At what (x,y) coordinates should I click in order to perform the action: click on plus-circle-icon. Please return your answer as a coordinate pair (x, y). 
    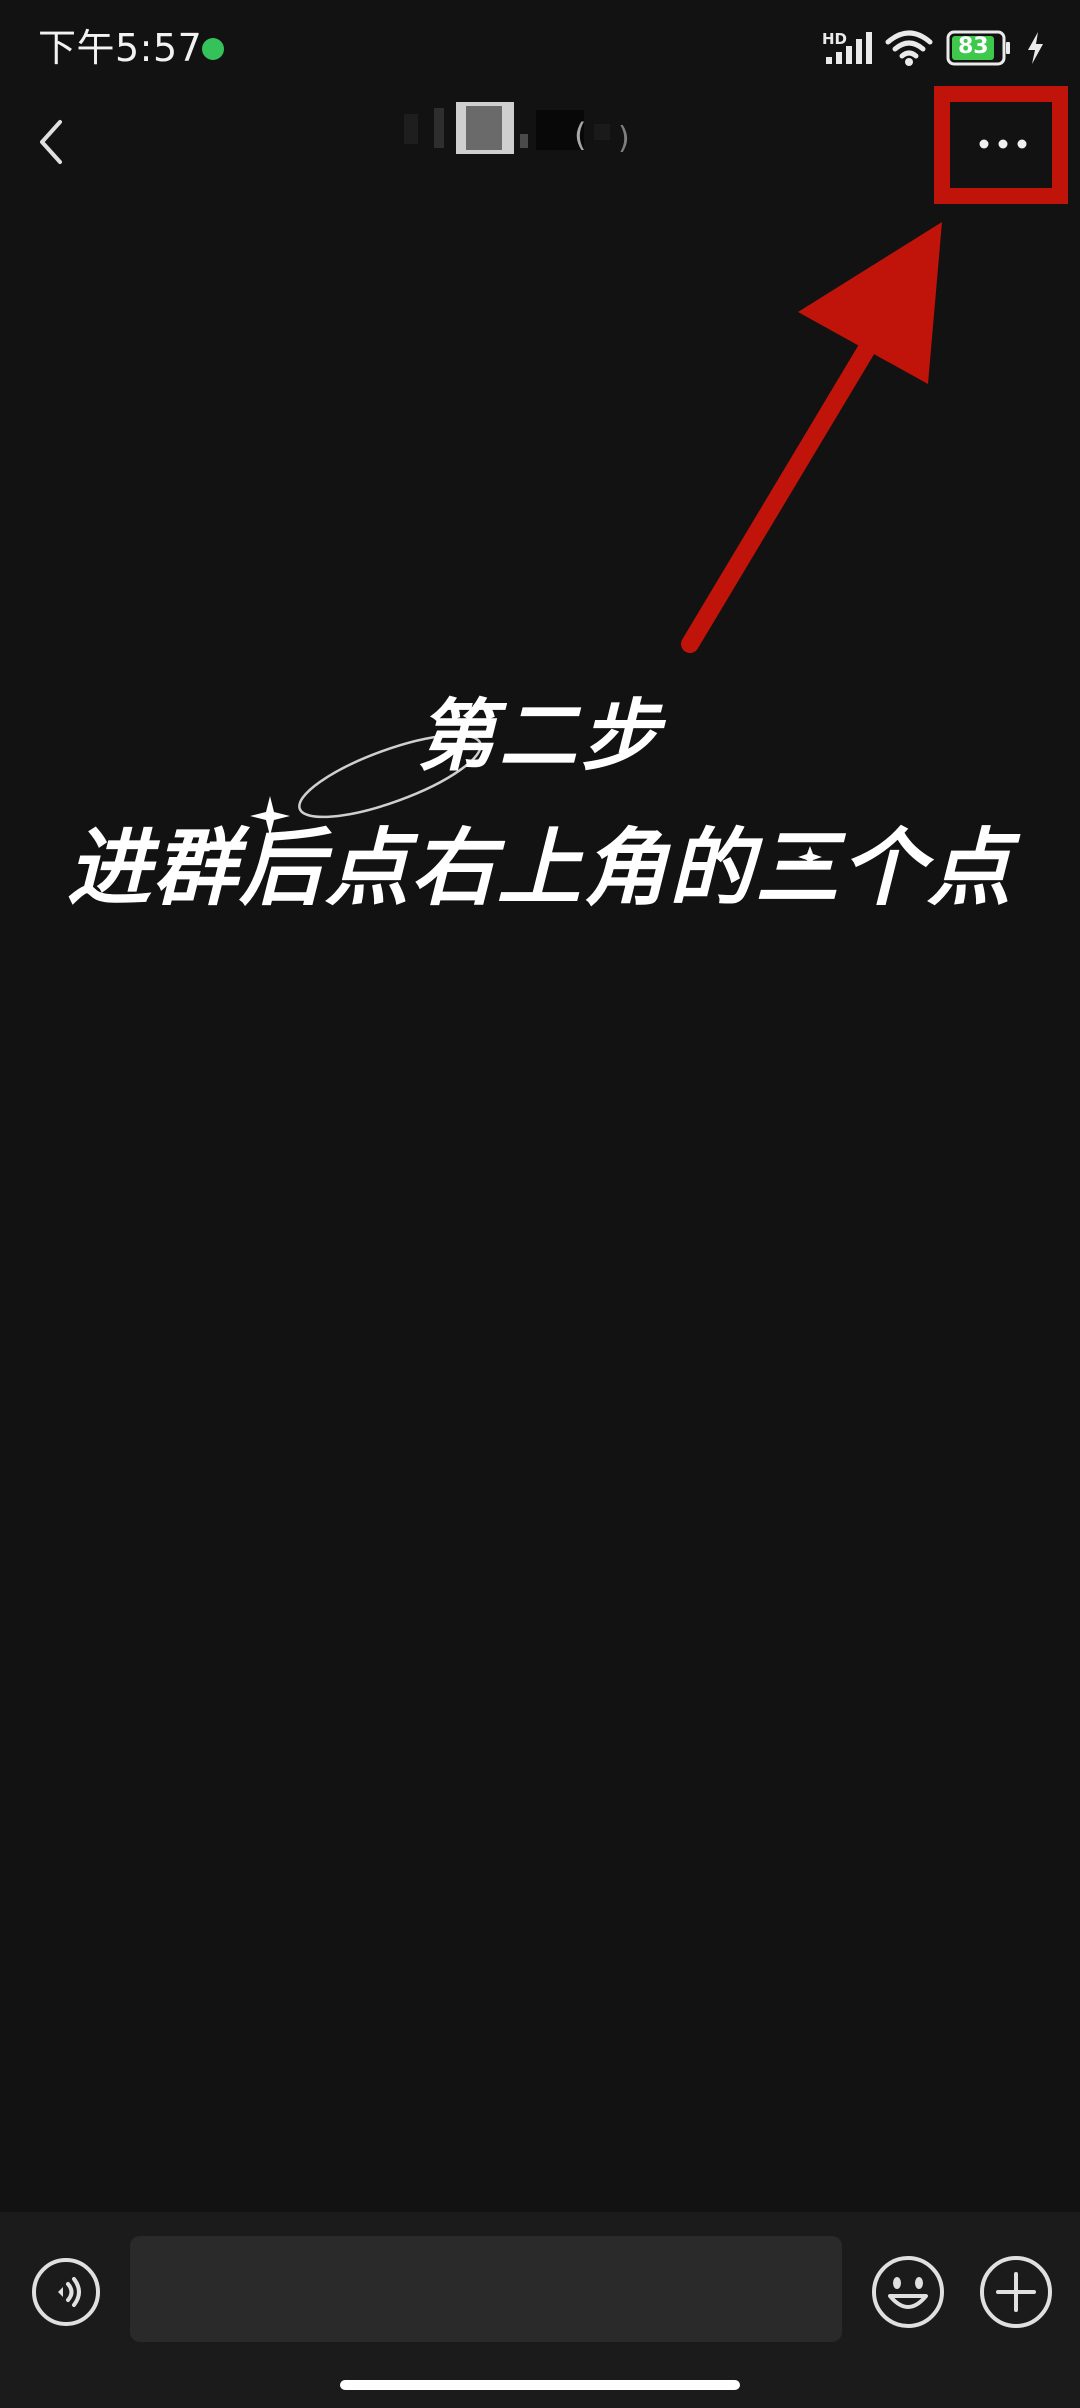
    Looking at the image, I should click on (1016, 2292).